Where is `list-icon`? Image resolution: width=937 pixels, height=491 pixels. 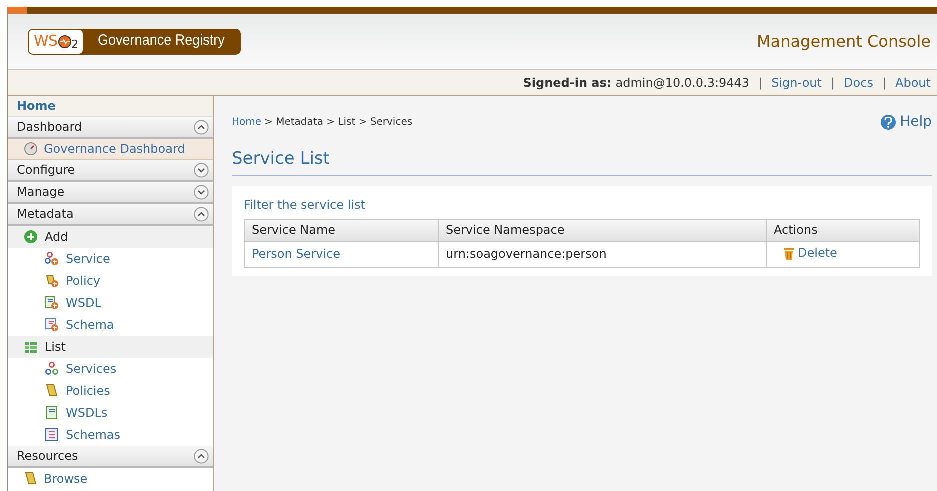 list-icon is located at coordinates (31, 347).